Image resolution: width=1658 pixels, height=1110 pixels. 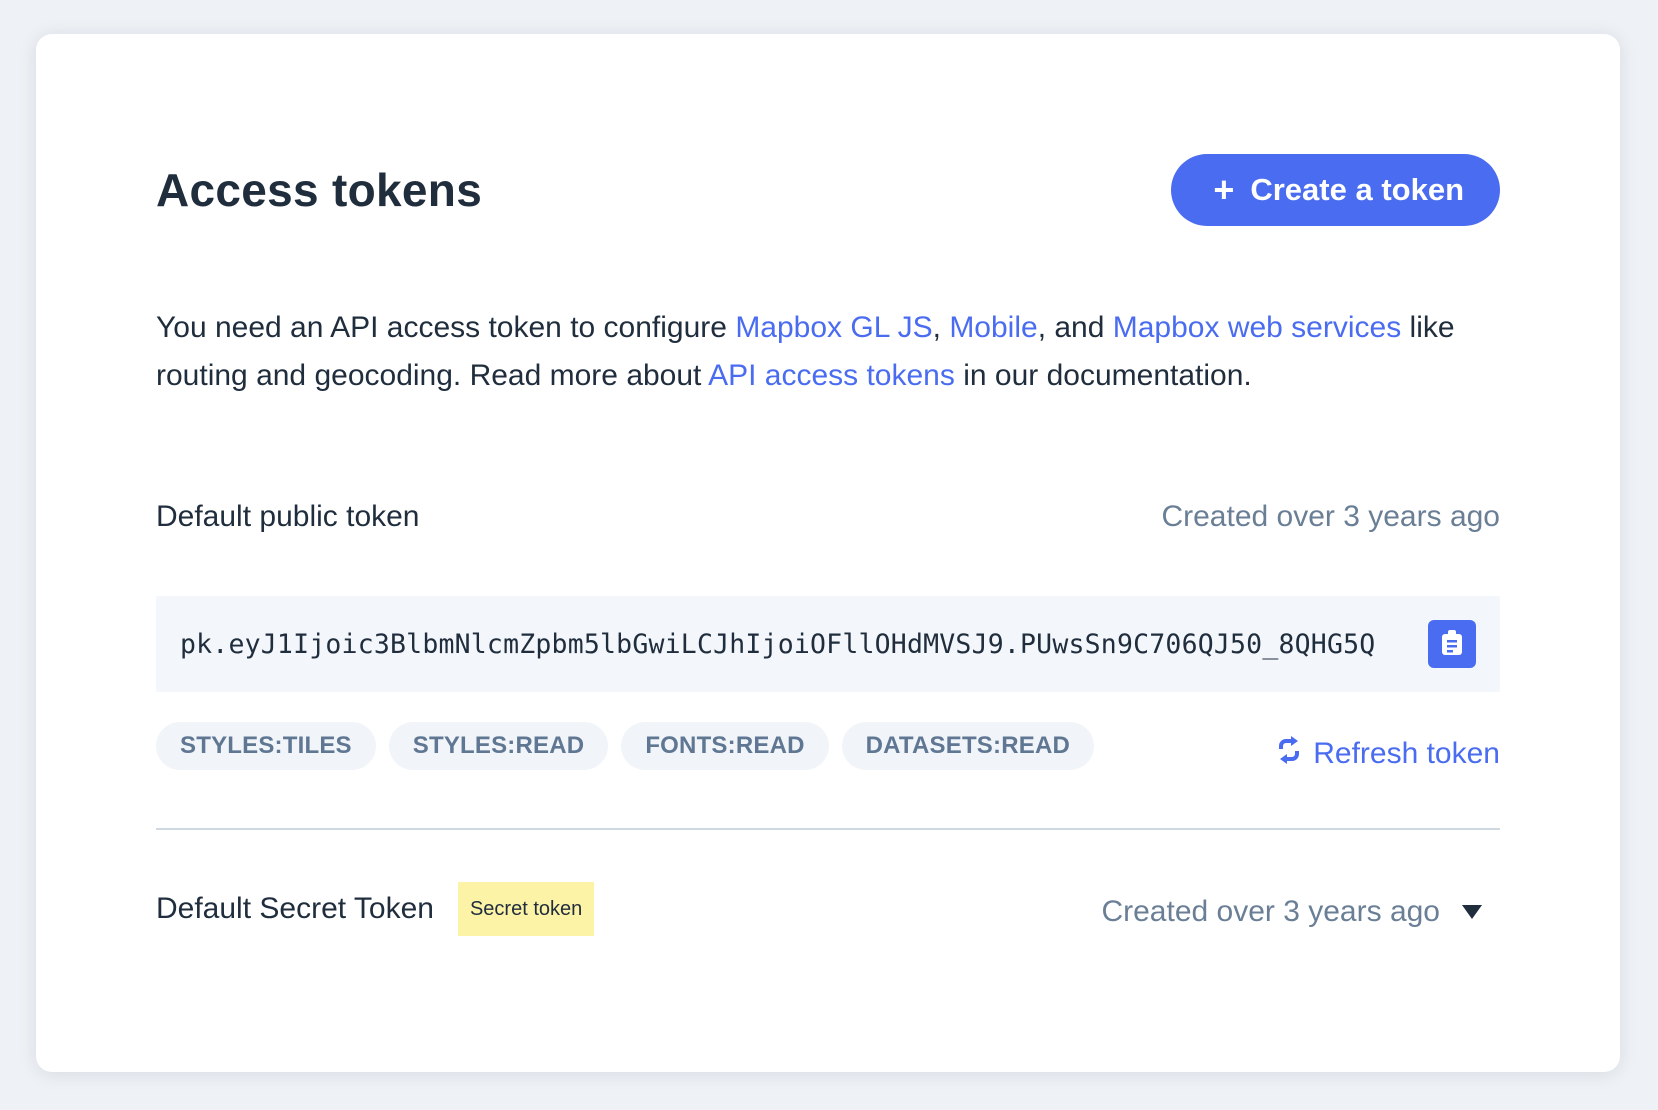 I want to click on header-row: Access tokens + Create a token, so click(x=828, y=190).